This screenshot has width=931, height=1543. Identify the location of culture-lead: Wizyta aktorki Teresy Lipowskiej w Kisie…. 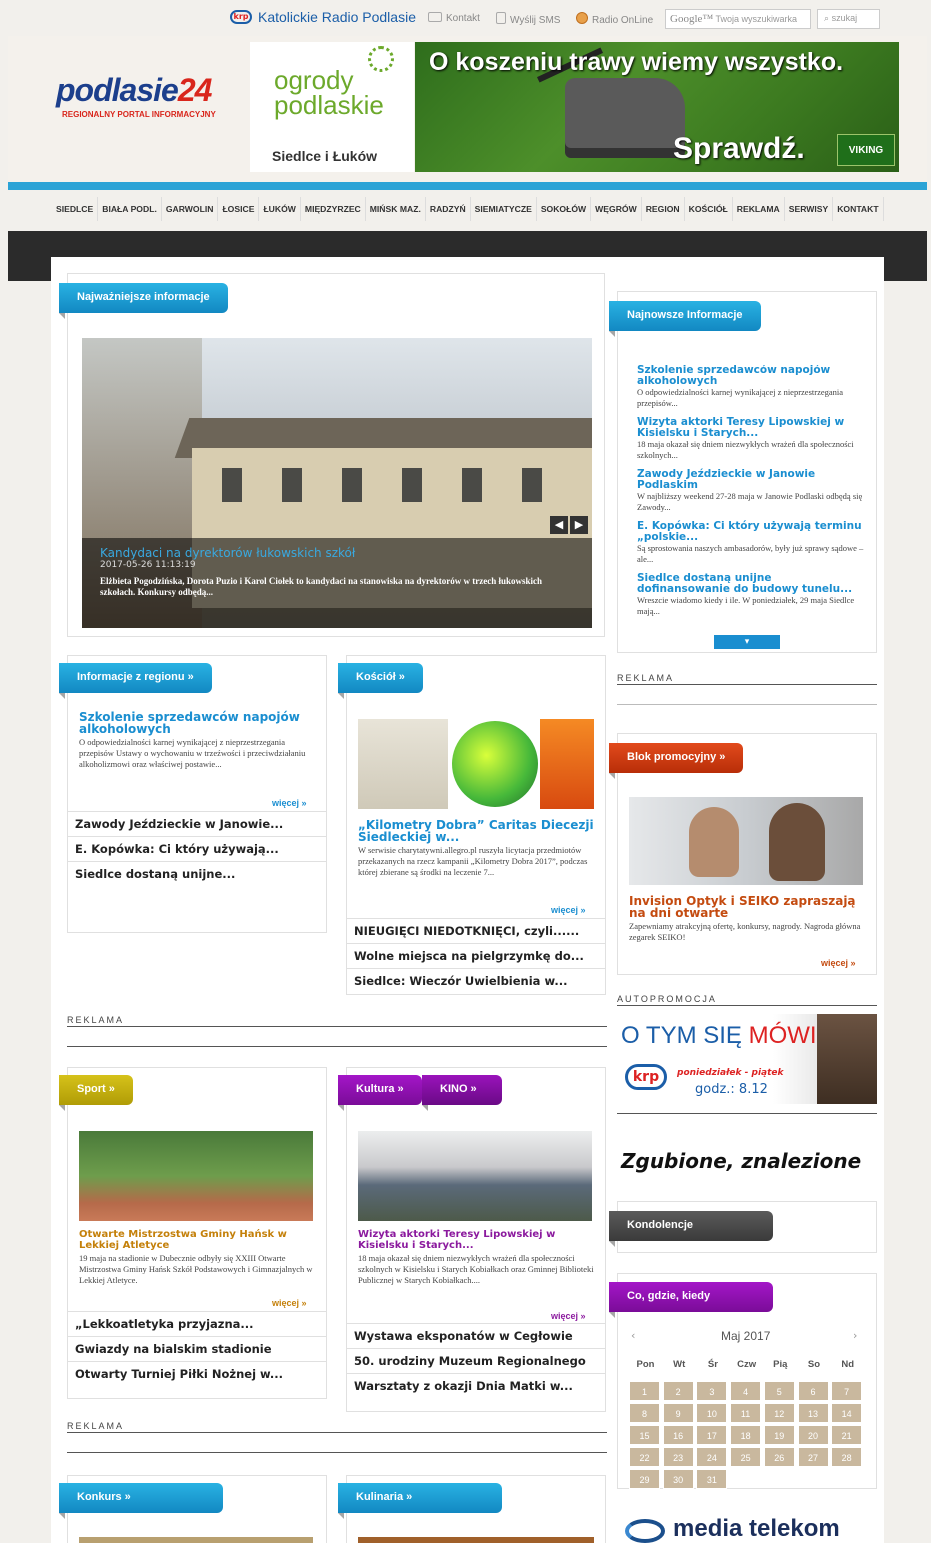
(476, 1257).